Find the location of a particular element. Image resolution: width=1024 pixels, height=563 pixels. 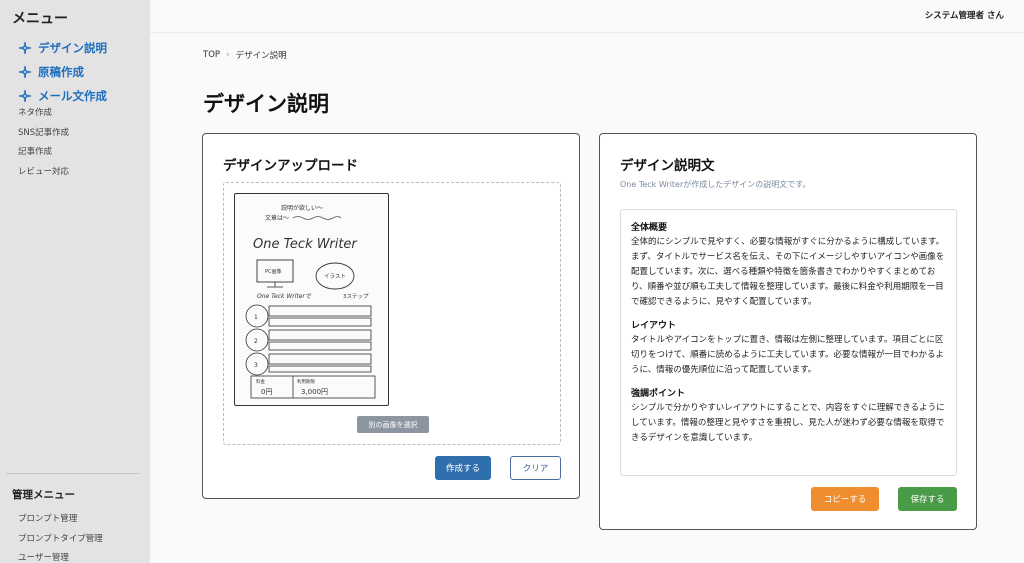

sketch-step-1: 1 is located at coordinates (256, 317).